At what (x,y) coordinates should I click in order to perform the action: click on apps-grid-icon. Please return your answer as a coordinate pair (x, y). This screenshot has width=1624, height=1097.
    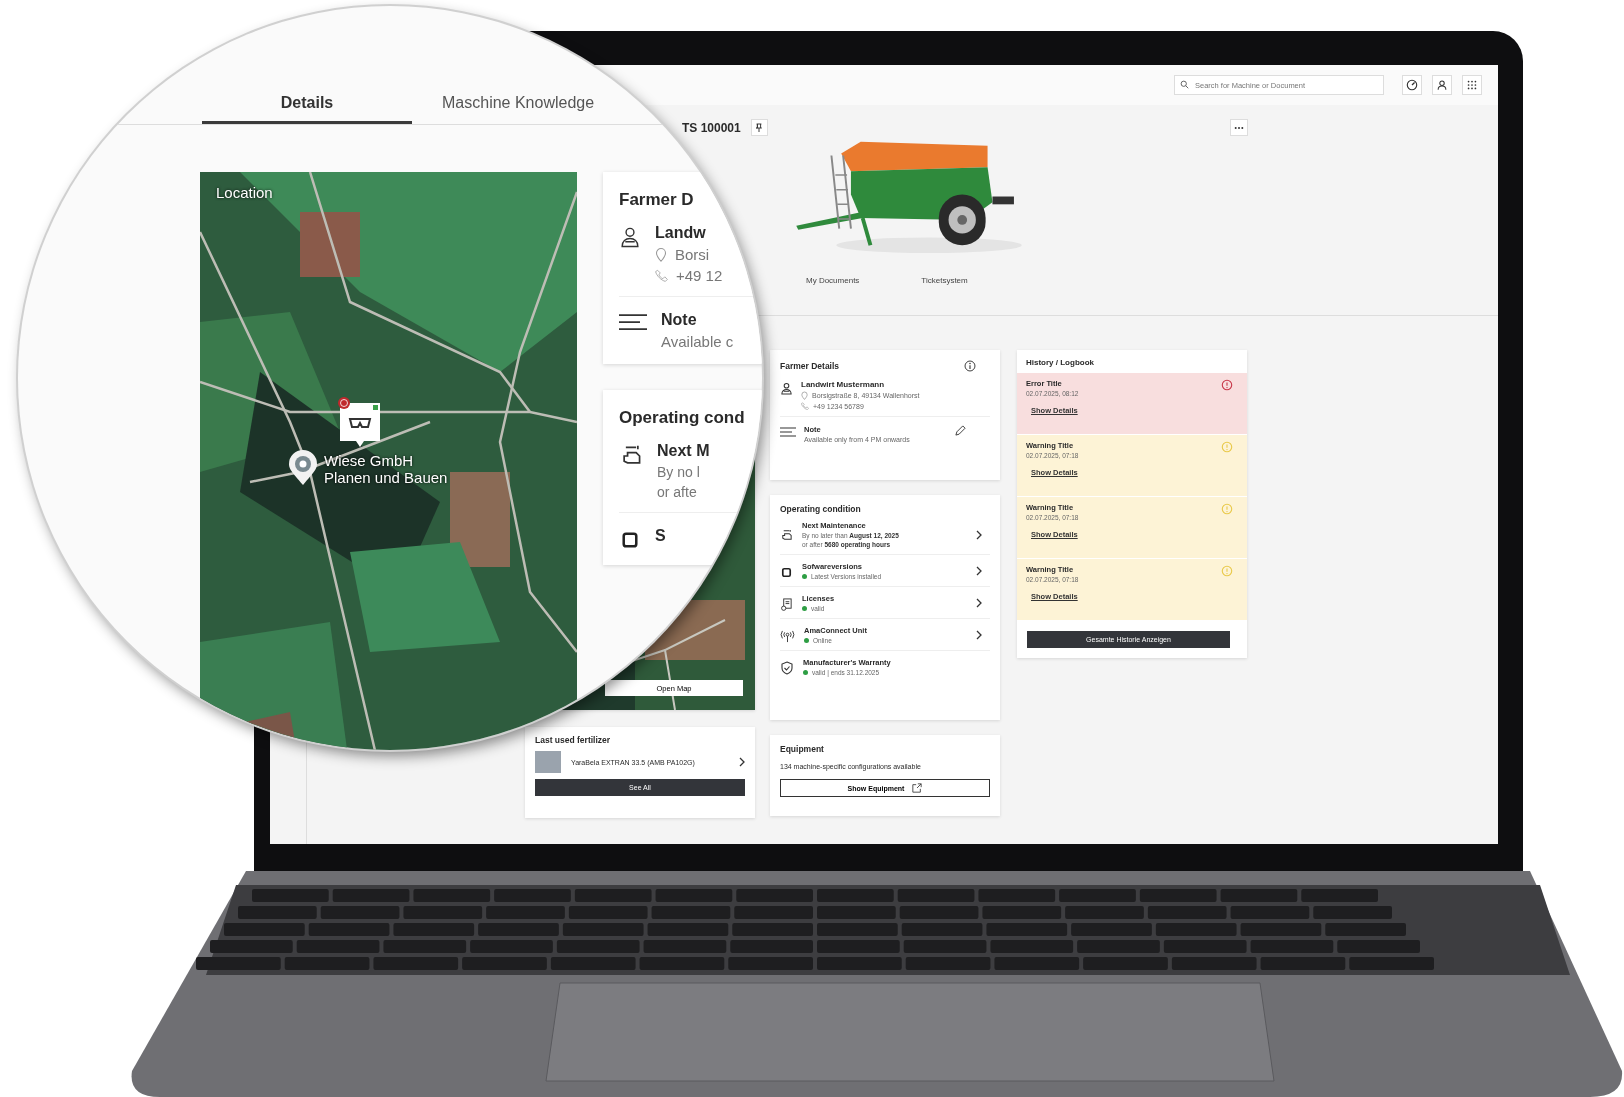
    Looking at the image, I should click on (1472, 85).